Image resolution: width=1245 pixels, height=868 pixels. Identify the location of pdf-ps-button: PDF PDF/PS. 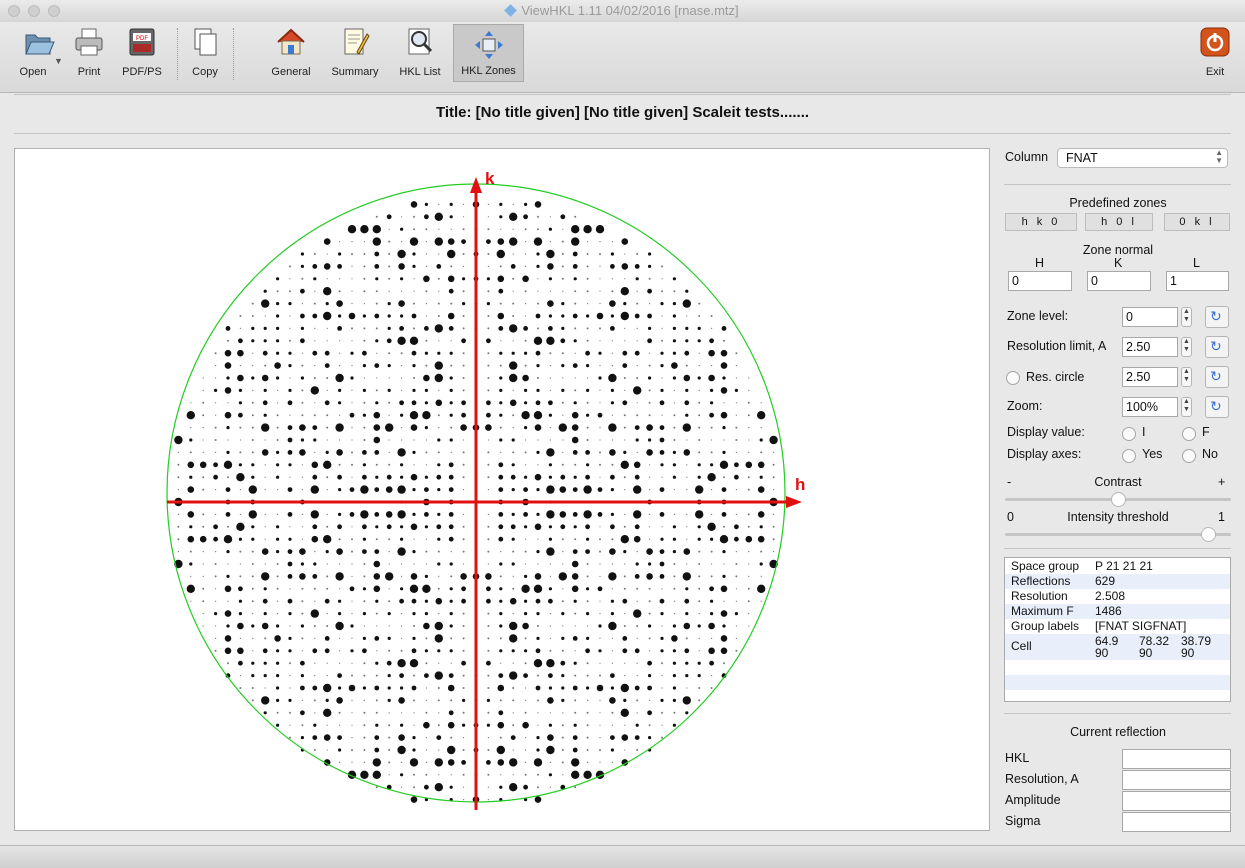
(142, 52).